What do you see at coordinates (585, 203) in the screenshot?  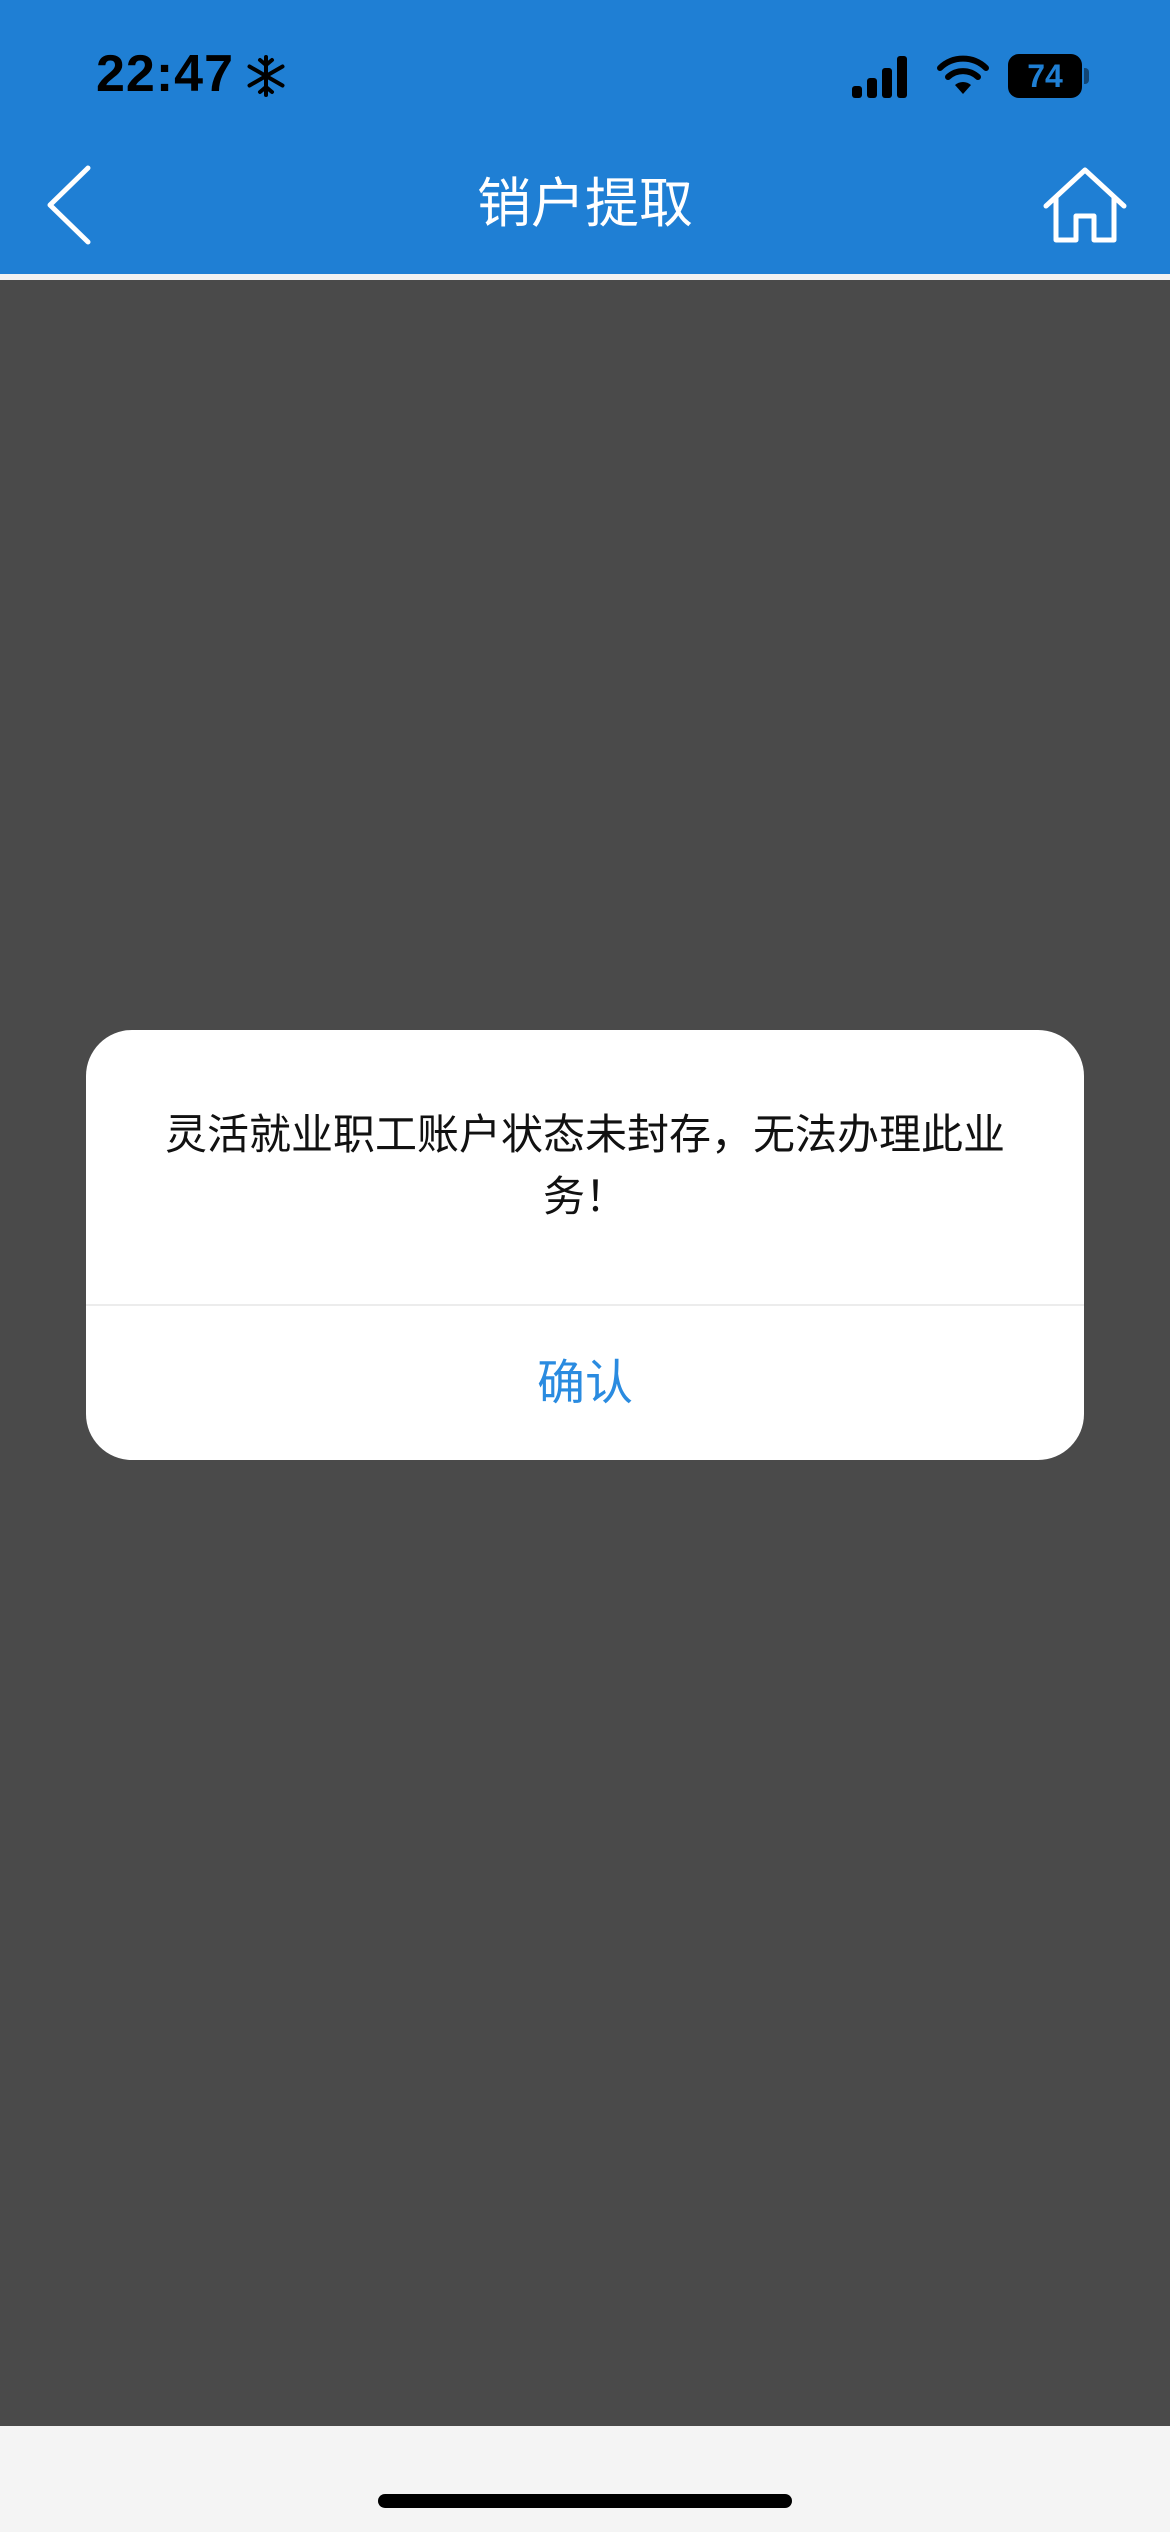 I see `page-title: 销户提取` at bounding box center [585, 203].